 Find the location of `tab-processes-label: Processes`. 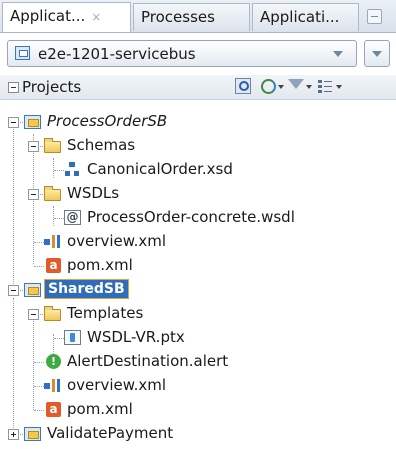

tab-processes-label: Processes is located at coordinates (178, 17).